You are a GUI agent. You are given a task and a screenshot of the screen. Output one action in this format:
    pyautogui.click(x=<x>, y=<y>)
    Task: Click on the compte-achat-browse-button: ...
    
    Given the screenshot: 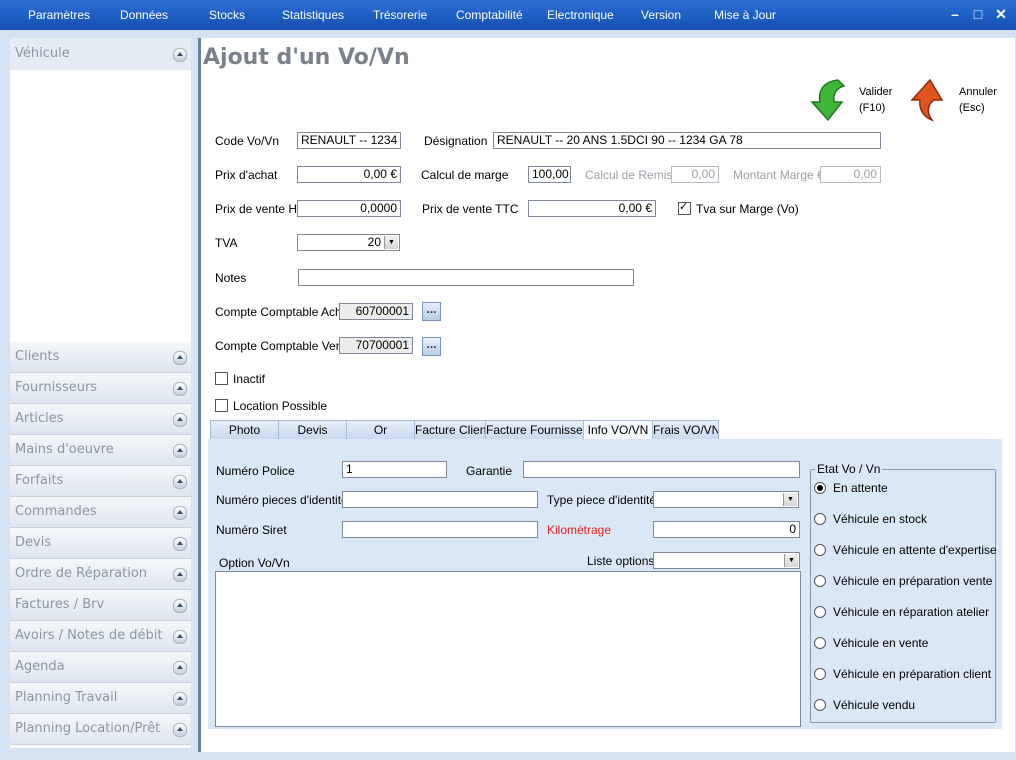 What is the action you would take?
    pyautogui.click(x=431, y=311)
    